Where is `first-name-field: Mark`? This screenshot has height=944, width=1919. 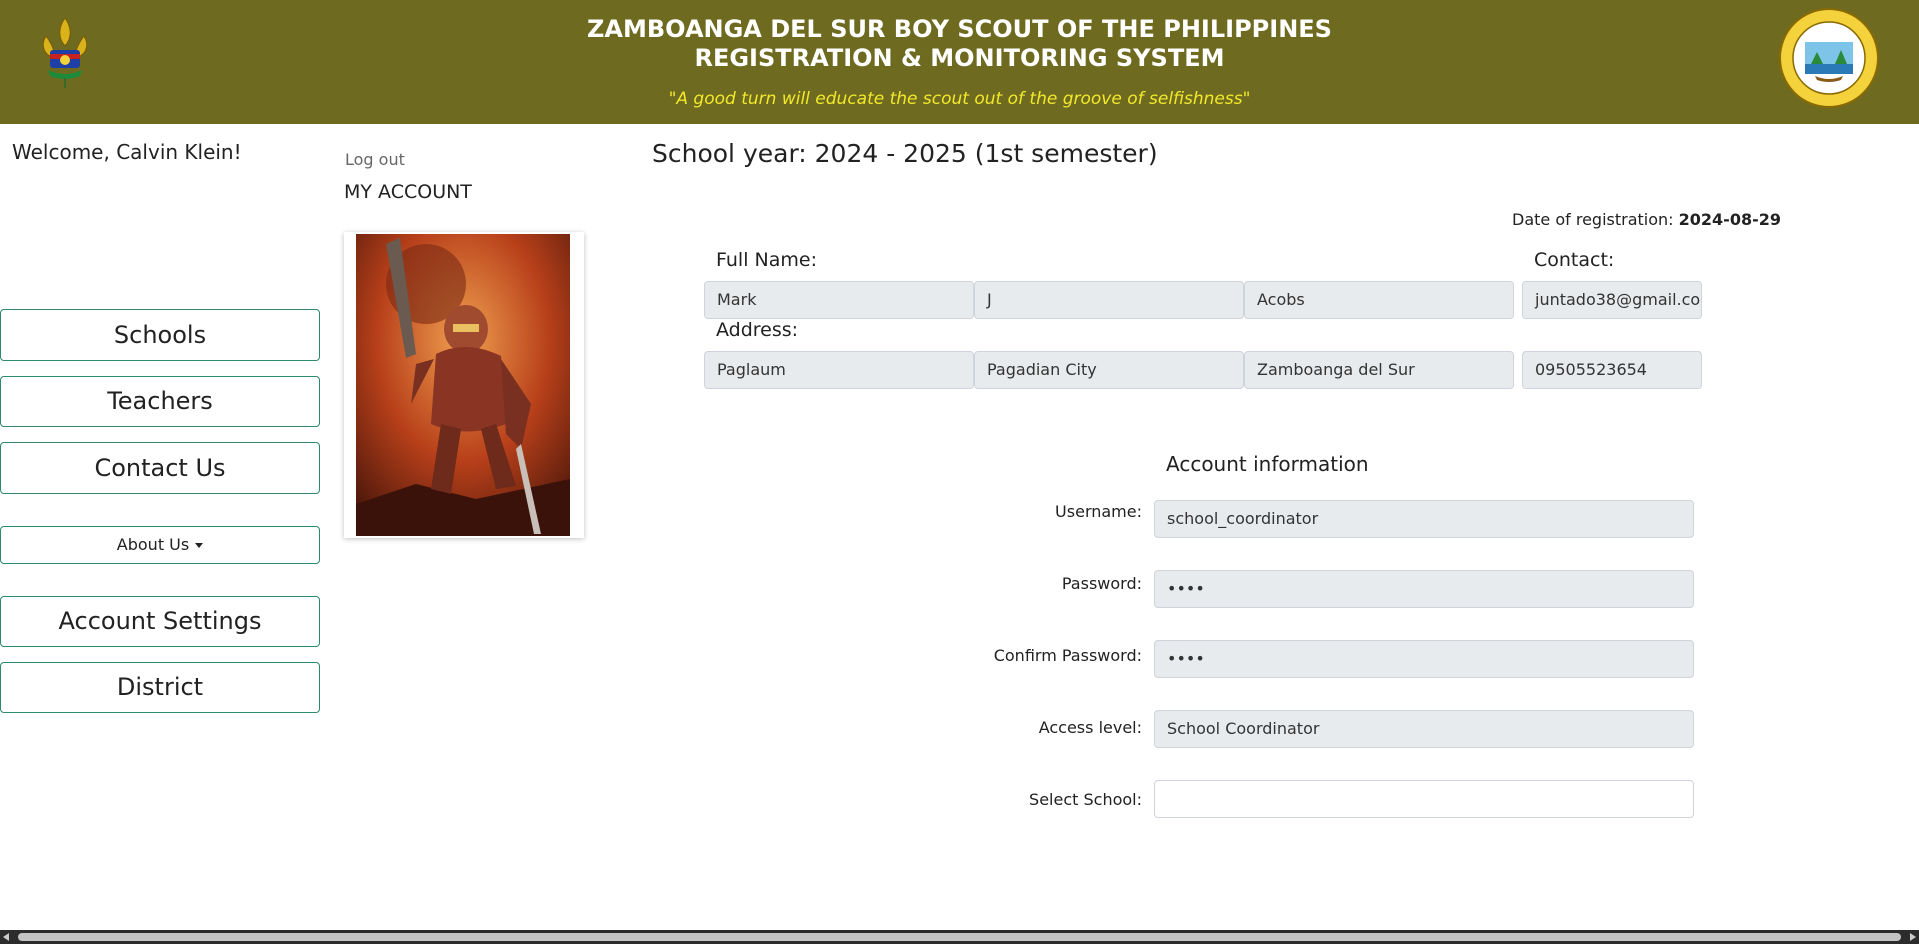 first-name-field: Mark is located at coordinates (839, 300).